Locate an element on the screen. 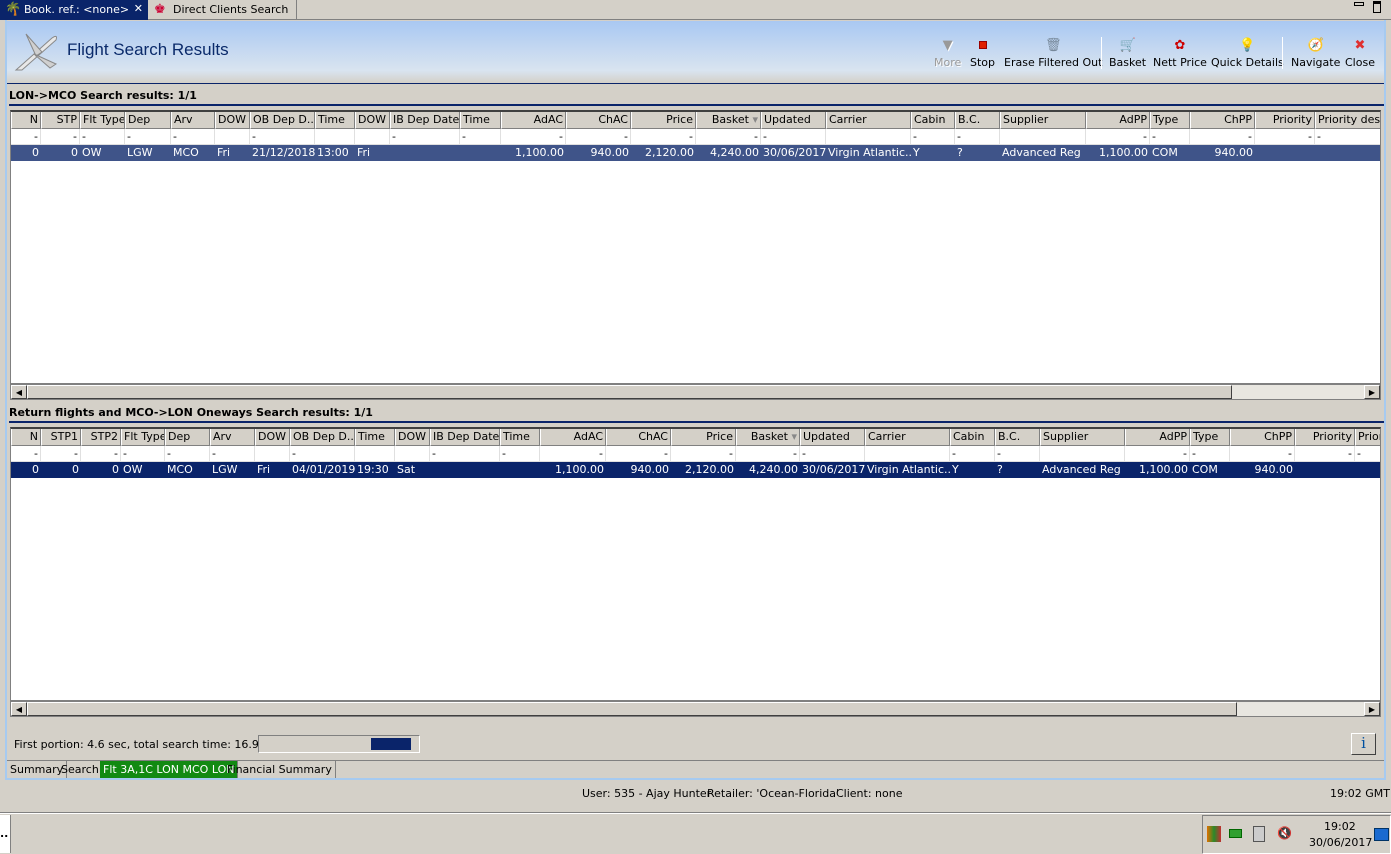 Image resolution: width=1391 pixels, height=854 pixels. filter-row: --------------------- is located at coordinates (695, 454).